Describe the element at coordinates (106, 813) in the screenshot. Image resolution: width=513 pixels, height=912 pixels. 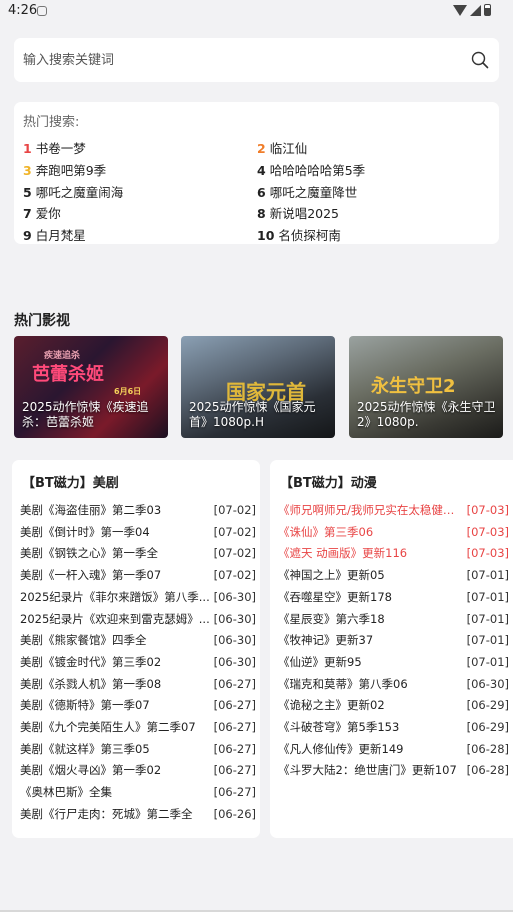
I see `list-item-title: 美剧《行尸走肉：死城》第二季全` at that location.